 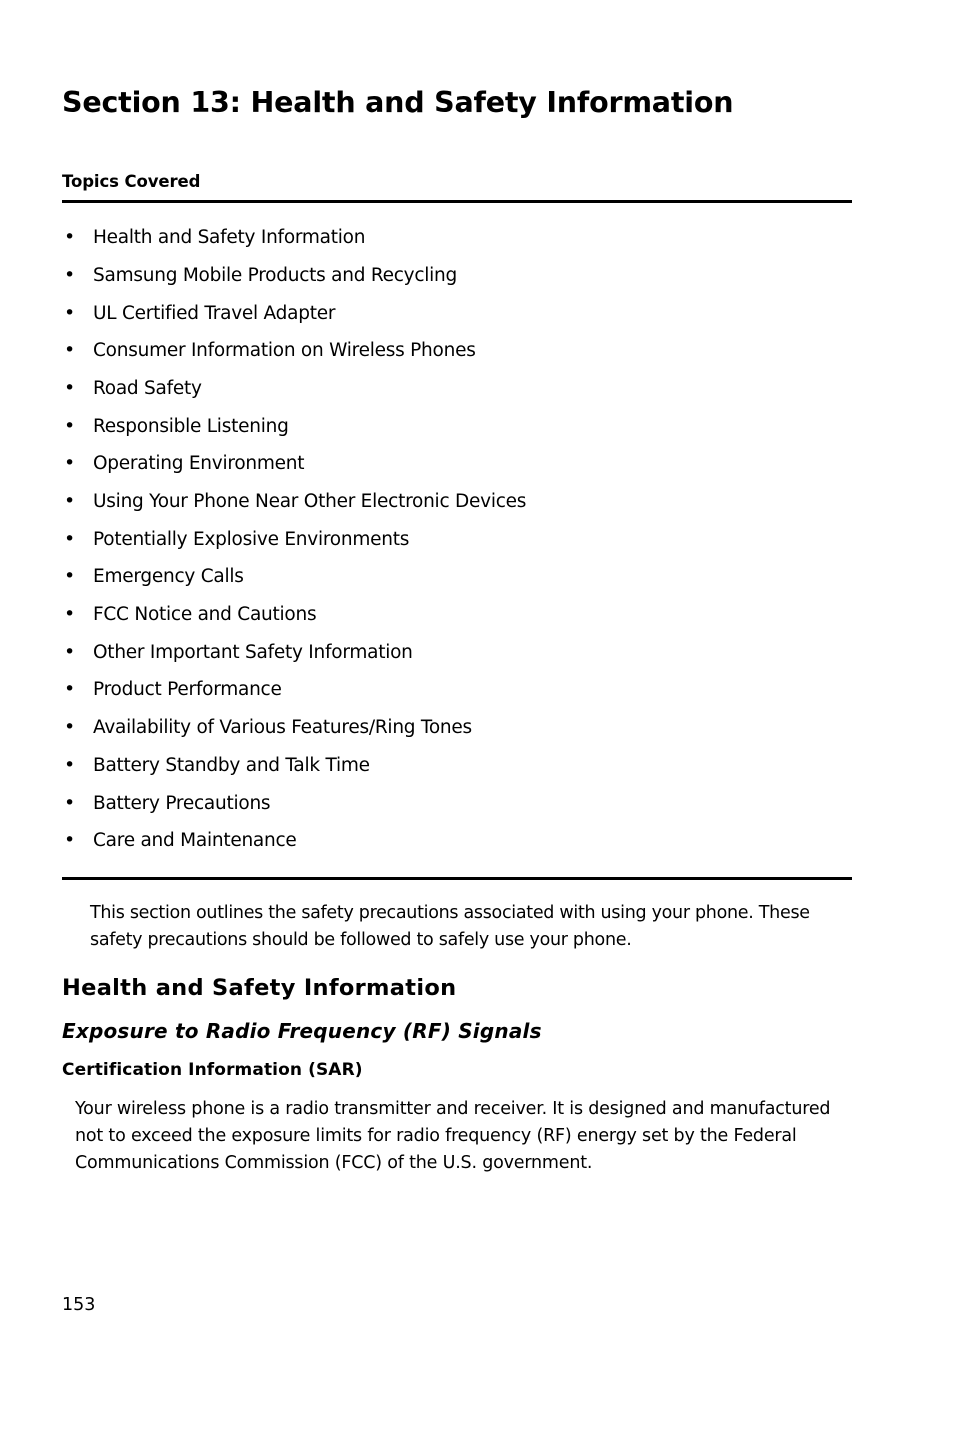 What do you see at coordinates (462, 314) in the screenshot?
I see `list-item: UL Certified Travel Adapter` at bounding box center [462, 314].